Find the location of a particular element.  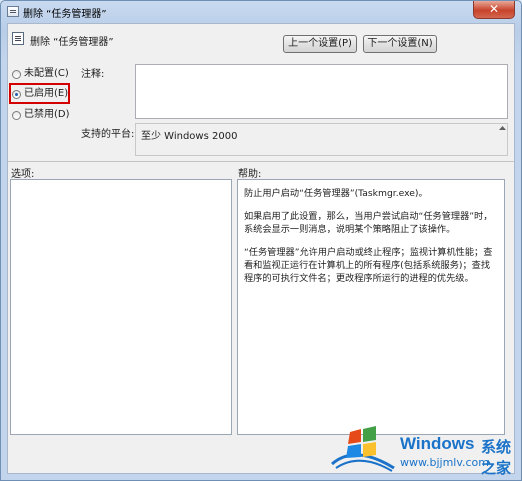

scroll-up-icon is located at coordinates (502, 128).